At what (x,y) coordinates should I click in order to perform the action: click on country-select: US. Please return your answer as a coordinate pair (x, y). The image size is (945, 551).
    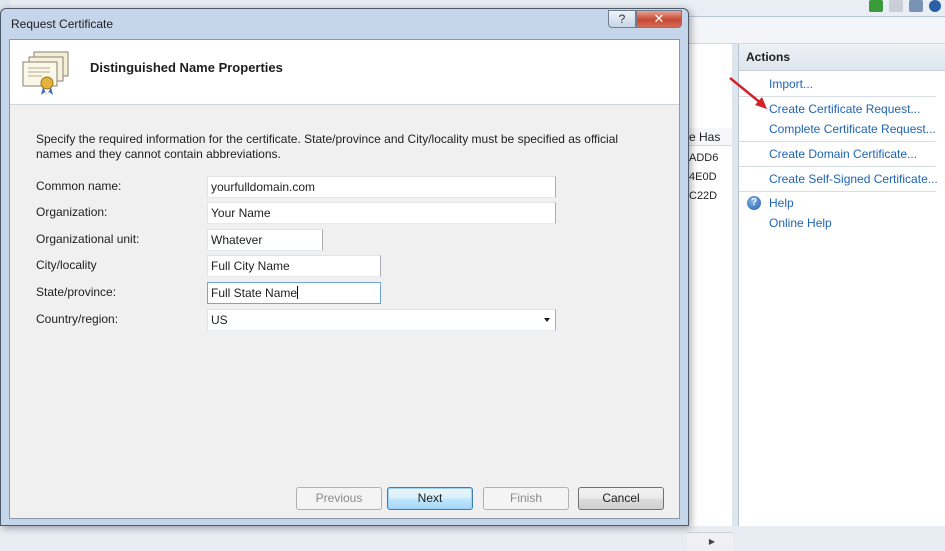
    Looking at the image, I should click on (381, 320).